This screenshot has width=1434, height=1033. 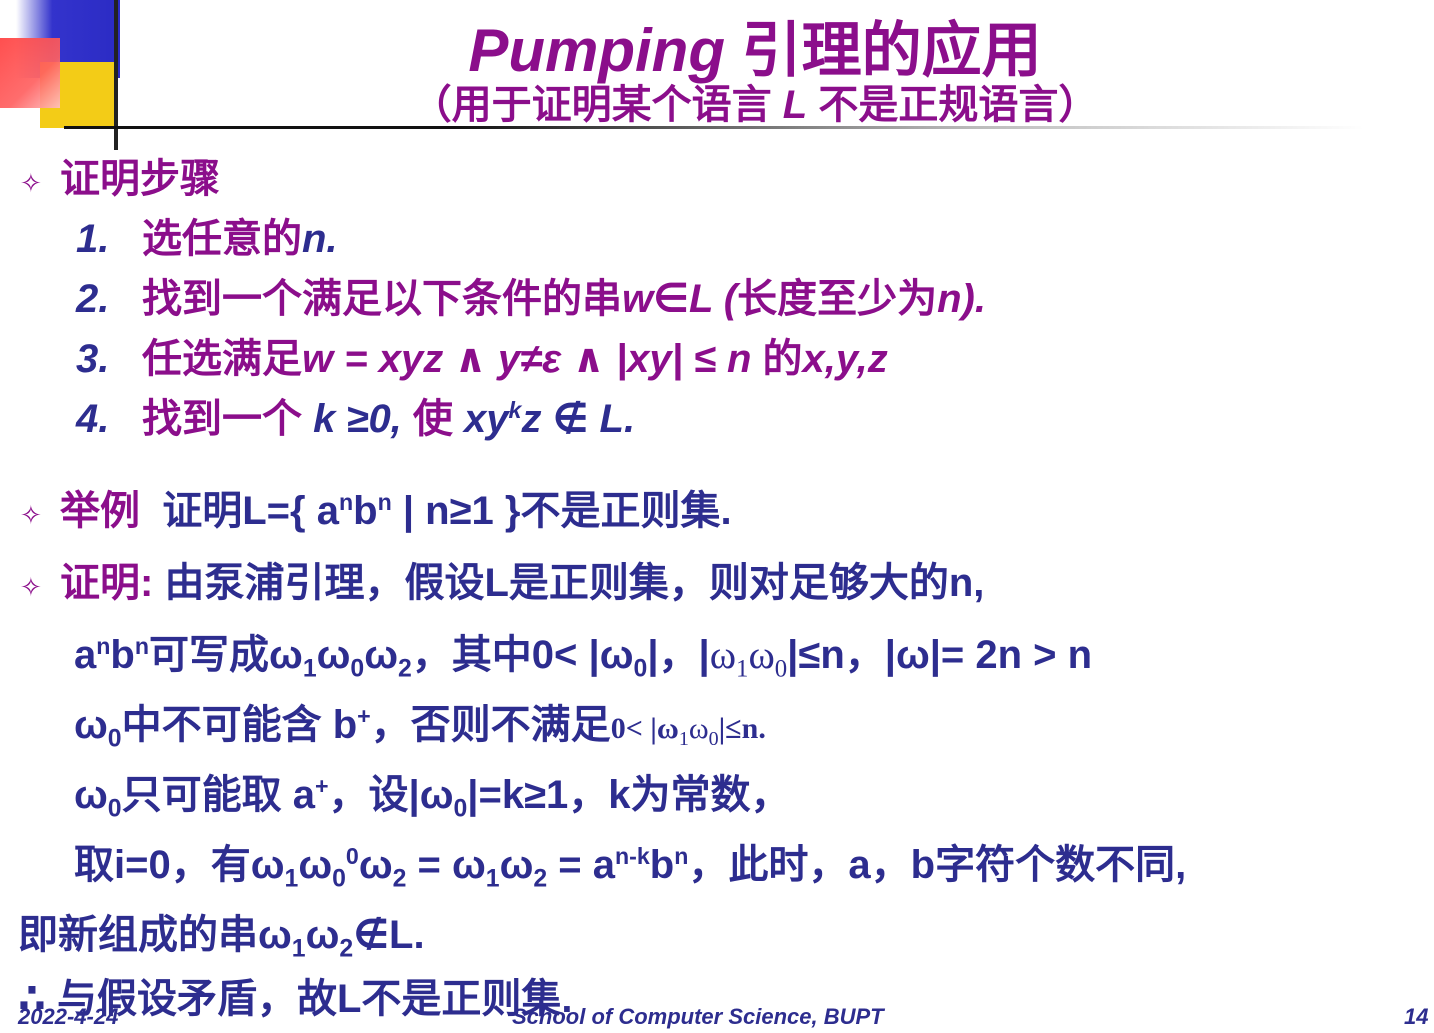 I want to click on step-4: 4. 找到一个 k ≥0, 使 xykz ∉ L., so click(x=356, y=419).